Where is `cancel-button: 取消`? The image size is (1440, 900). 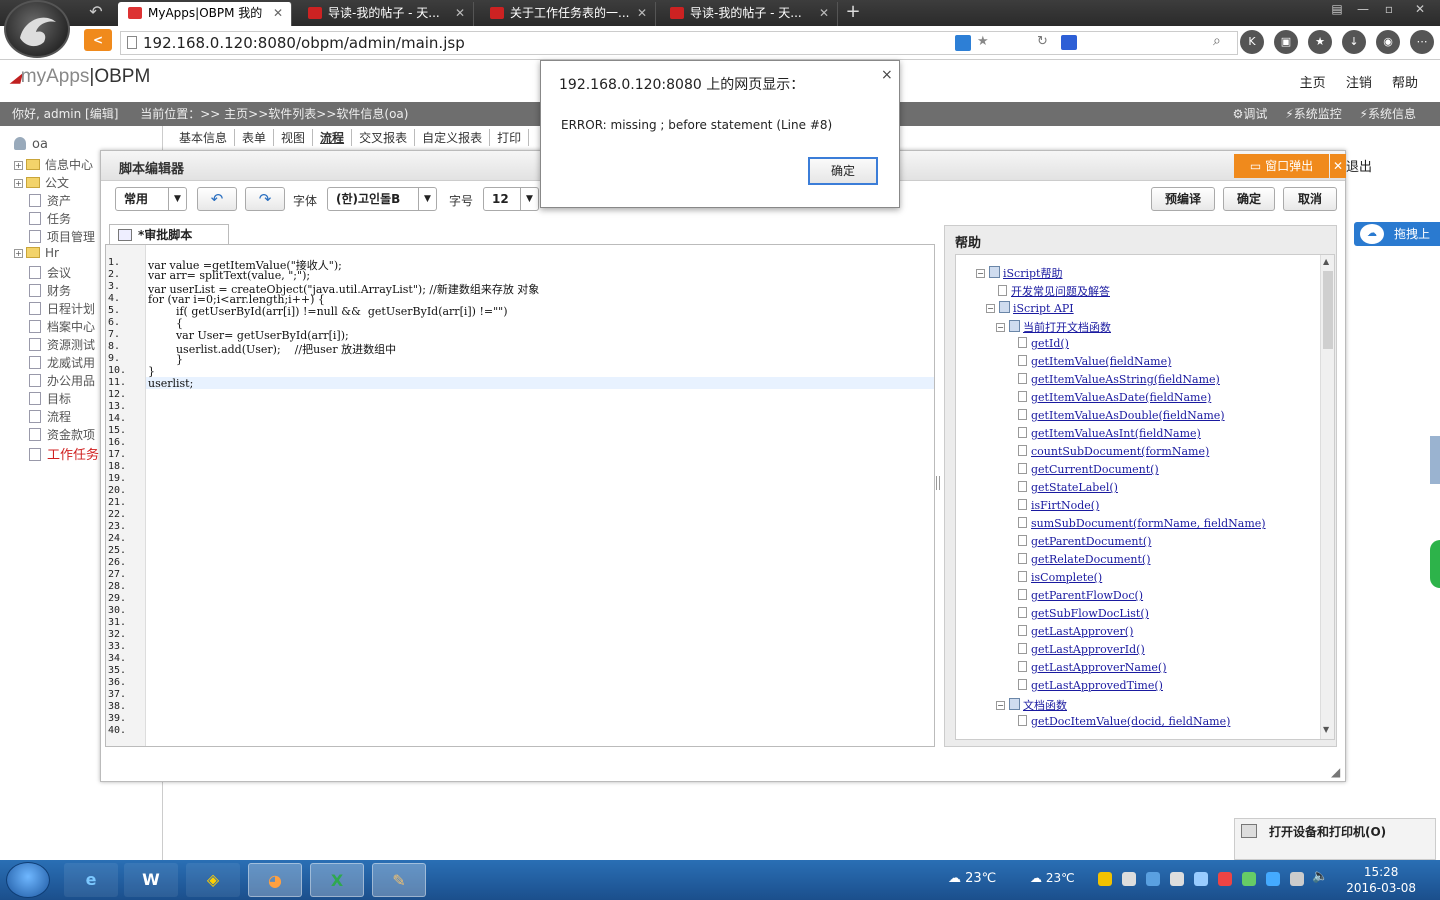 cancel-button: 取消 is located at coordinates (1310, 199).